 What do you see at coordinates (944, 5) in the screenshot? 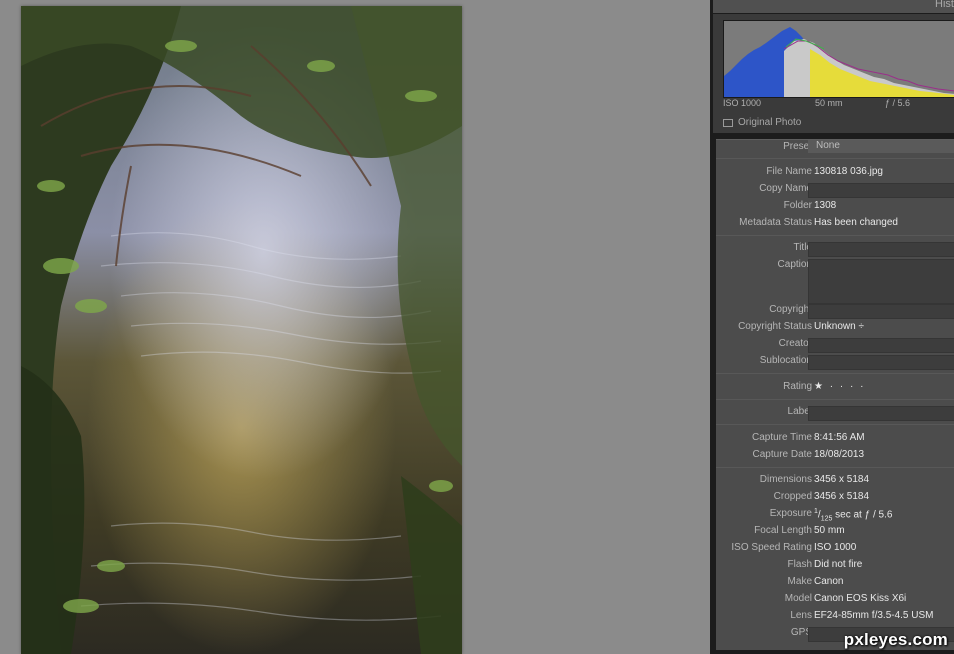
I see `histogram-title: Hist` at bounding box center [944, 5].